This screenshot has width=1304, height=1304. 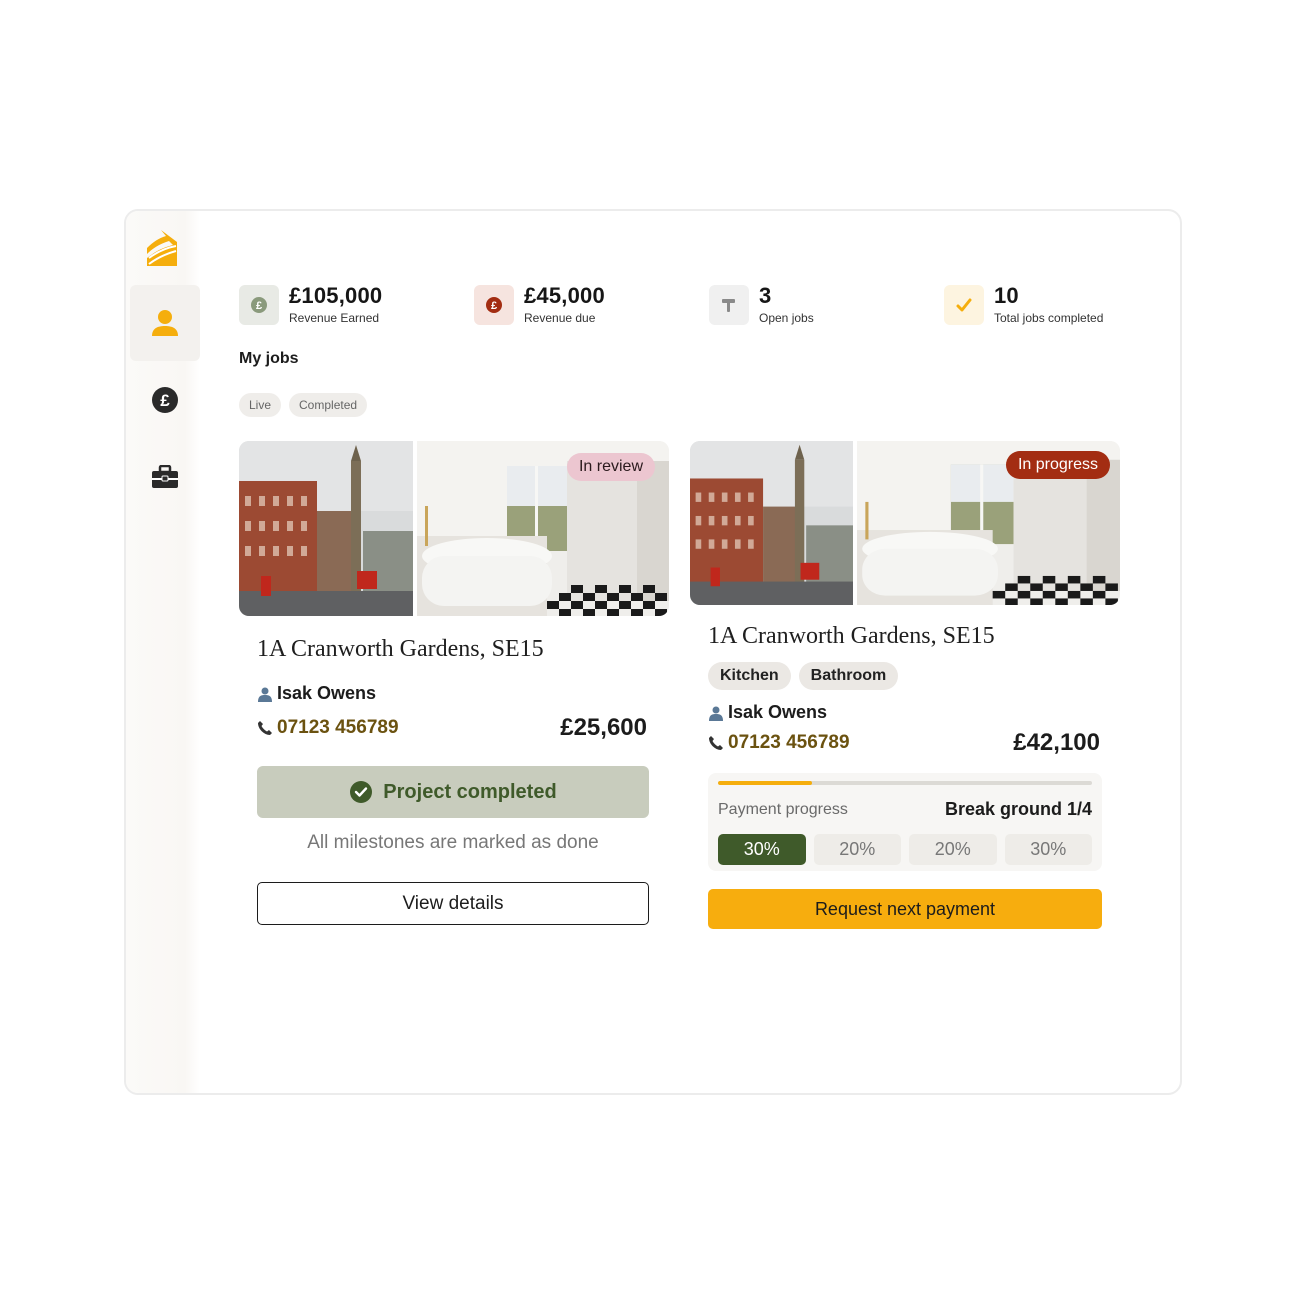 I want to click on sidebar: £, so click(x=163, y=652).